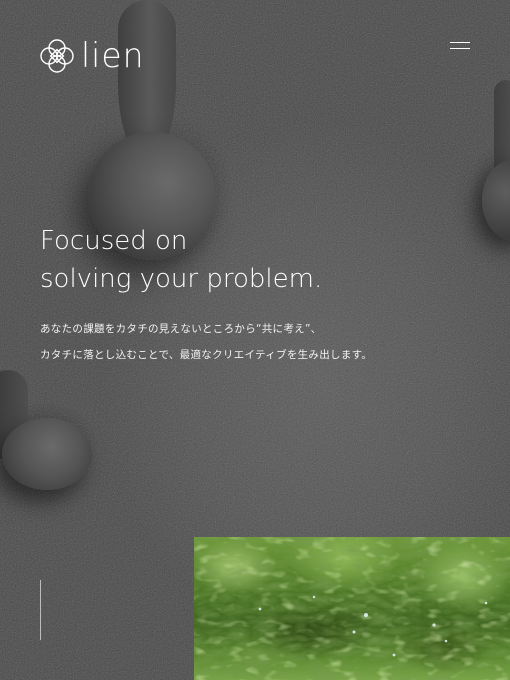  Describe the element at coordinates (47, 454) in the screenshot. I see `stone-shape` at that location.